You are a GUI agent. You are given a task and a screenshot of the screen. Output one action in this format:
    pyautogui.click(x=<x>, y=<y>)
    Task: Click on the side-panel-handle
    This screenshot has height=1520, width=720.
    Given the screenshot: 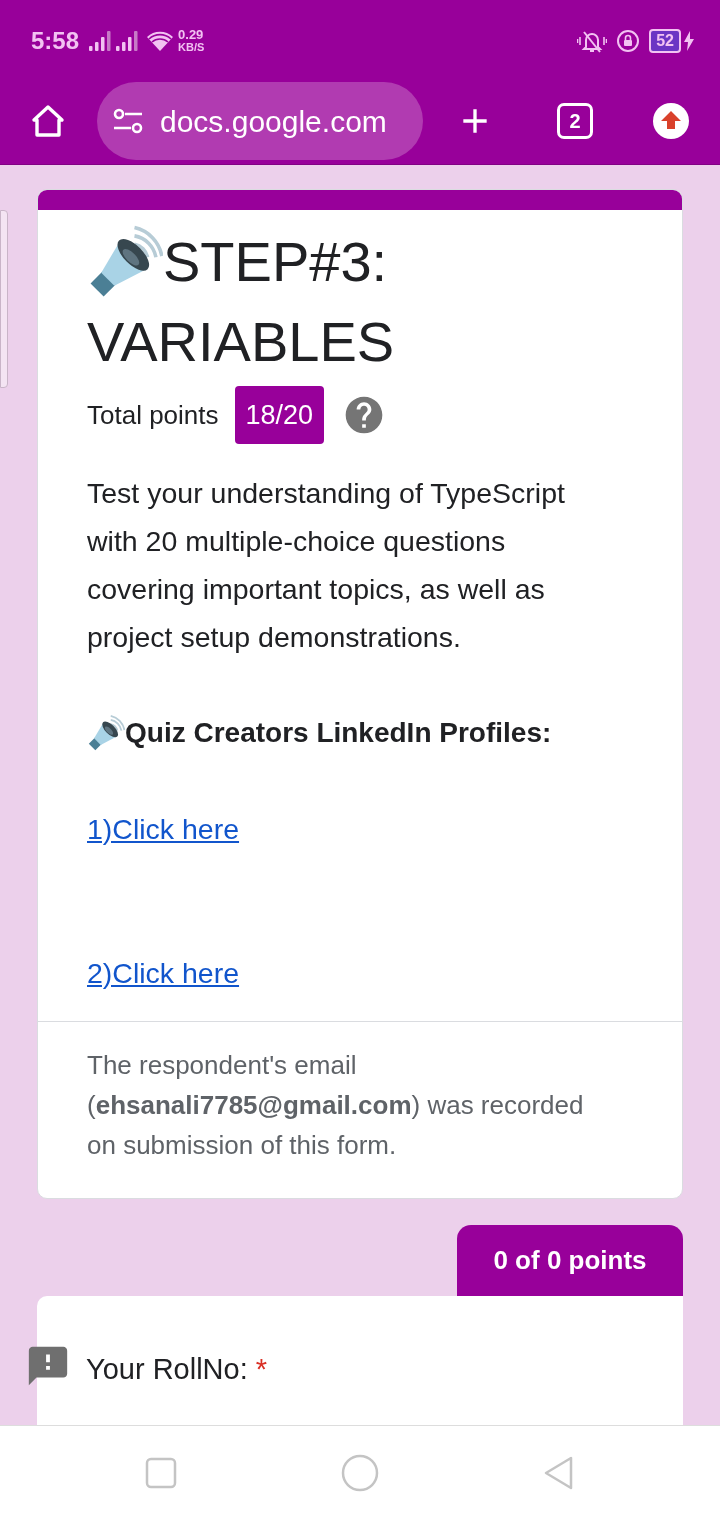 What is the action you would take?
    pyautogui.click(x=4, y=299)
    